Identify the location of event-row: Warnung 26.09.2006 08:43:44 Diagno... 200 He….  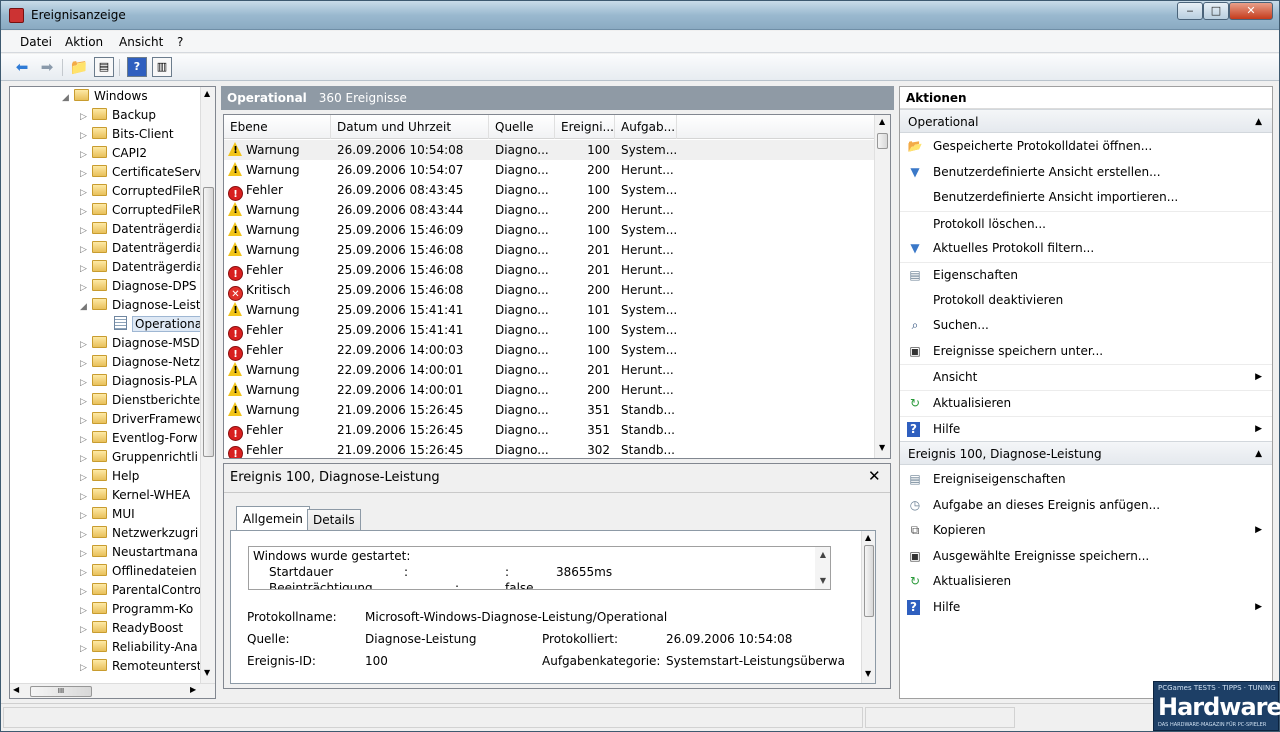
(549, 210).